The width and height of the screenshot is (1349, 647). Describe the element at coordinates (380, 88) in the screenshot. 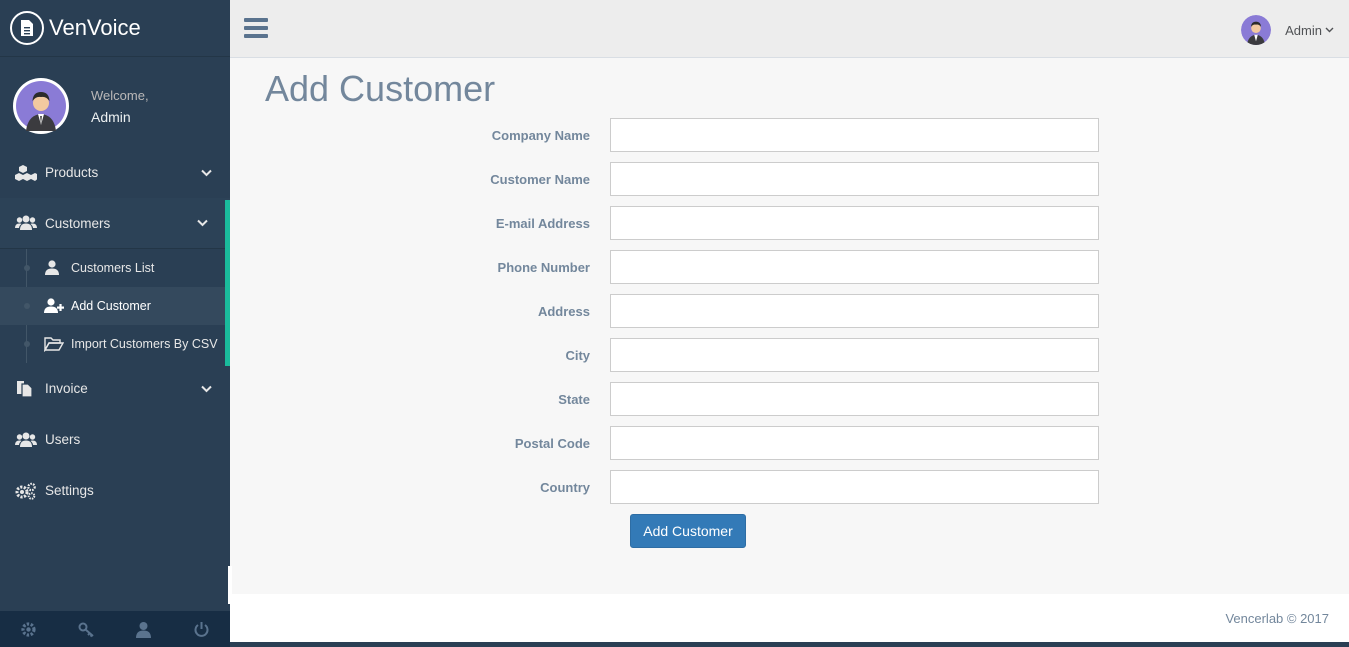

I see `page-title: Add Customer` at that location.